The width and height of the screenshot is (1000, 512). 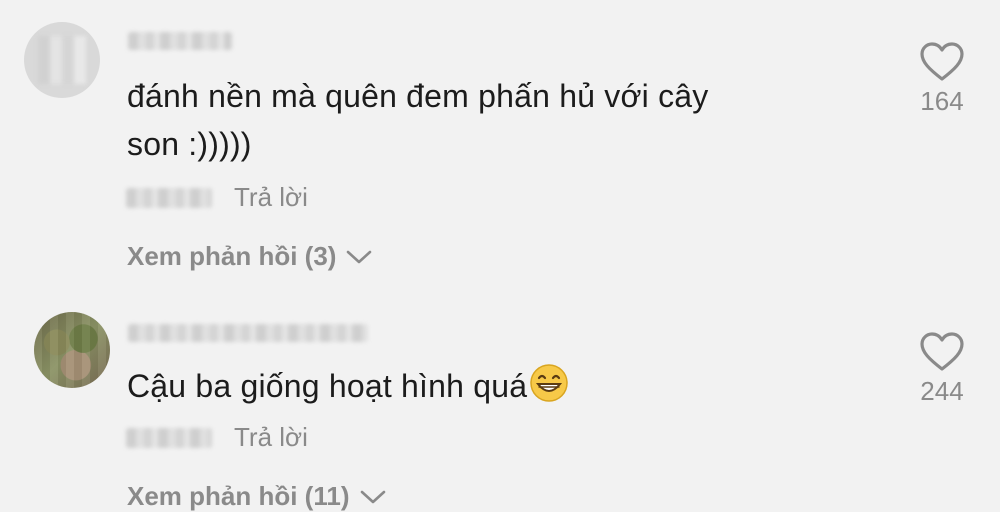 I want to click on like-count: 164, so click(x=942, y=101).